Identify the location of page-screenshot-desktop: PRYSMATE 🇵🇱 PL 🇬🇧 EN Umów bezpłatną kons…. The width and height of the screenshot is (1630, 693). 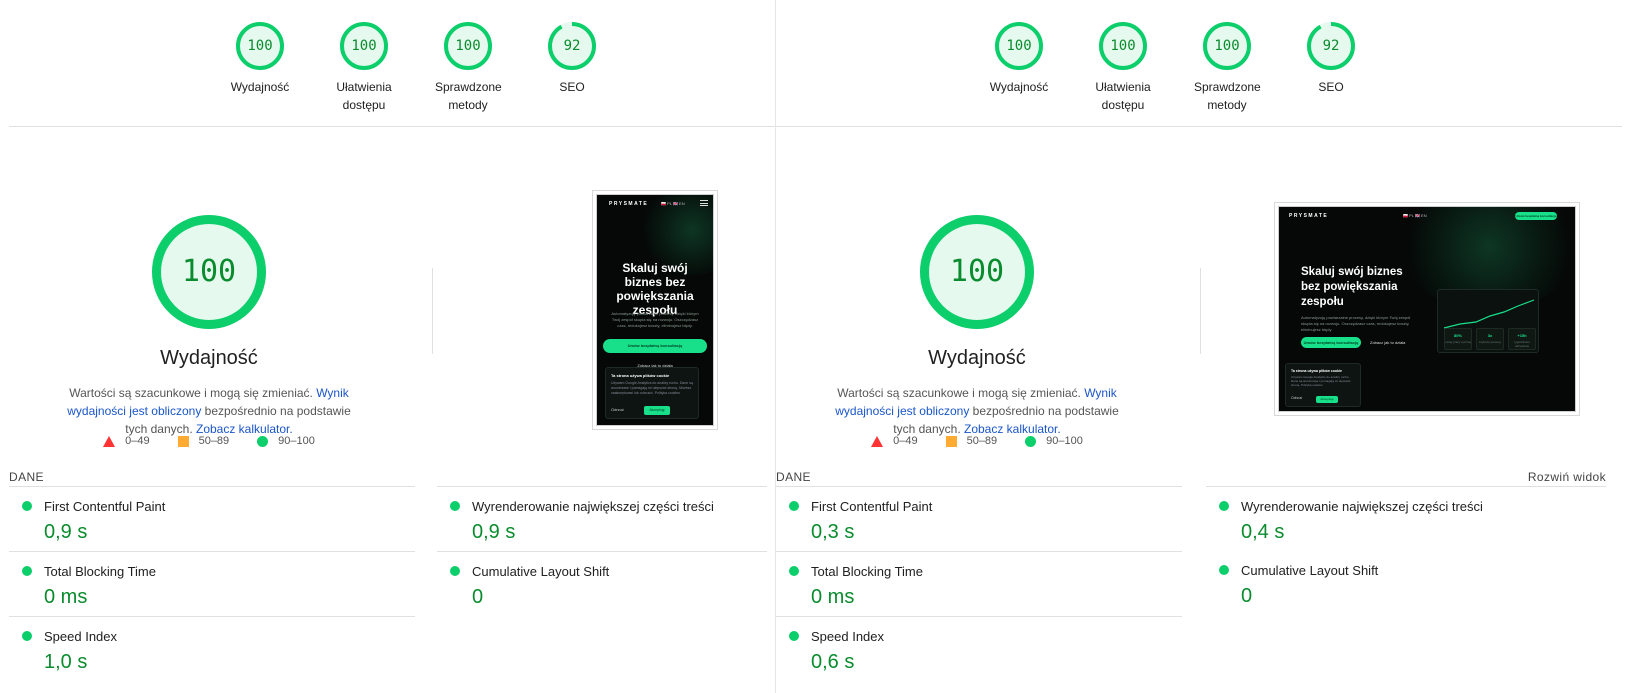
(1427, 309).